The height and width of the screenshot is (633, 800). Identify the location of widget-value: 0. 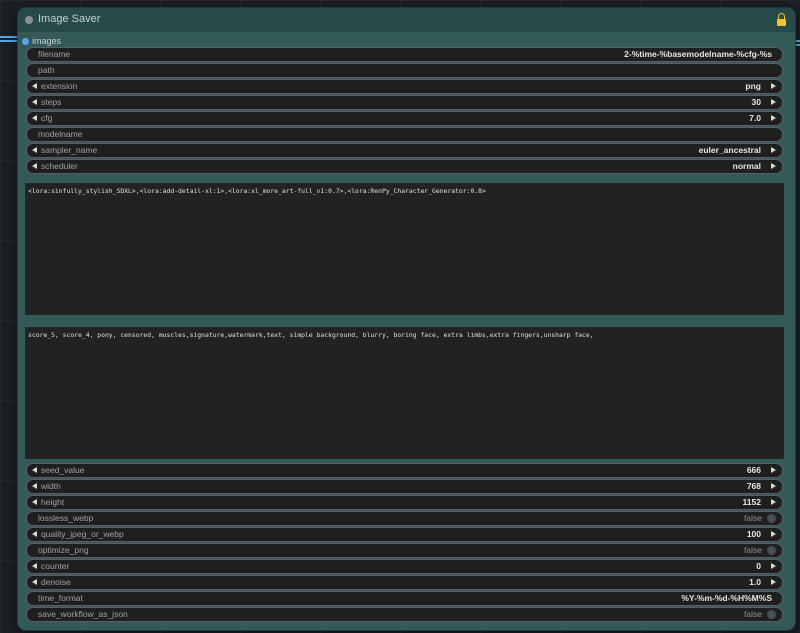
(758, 566).